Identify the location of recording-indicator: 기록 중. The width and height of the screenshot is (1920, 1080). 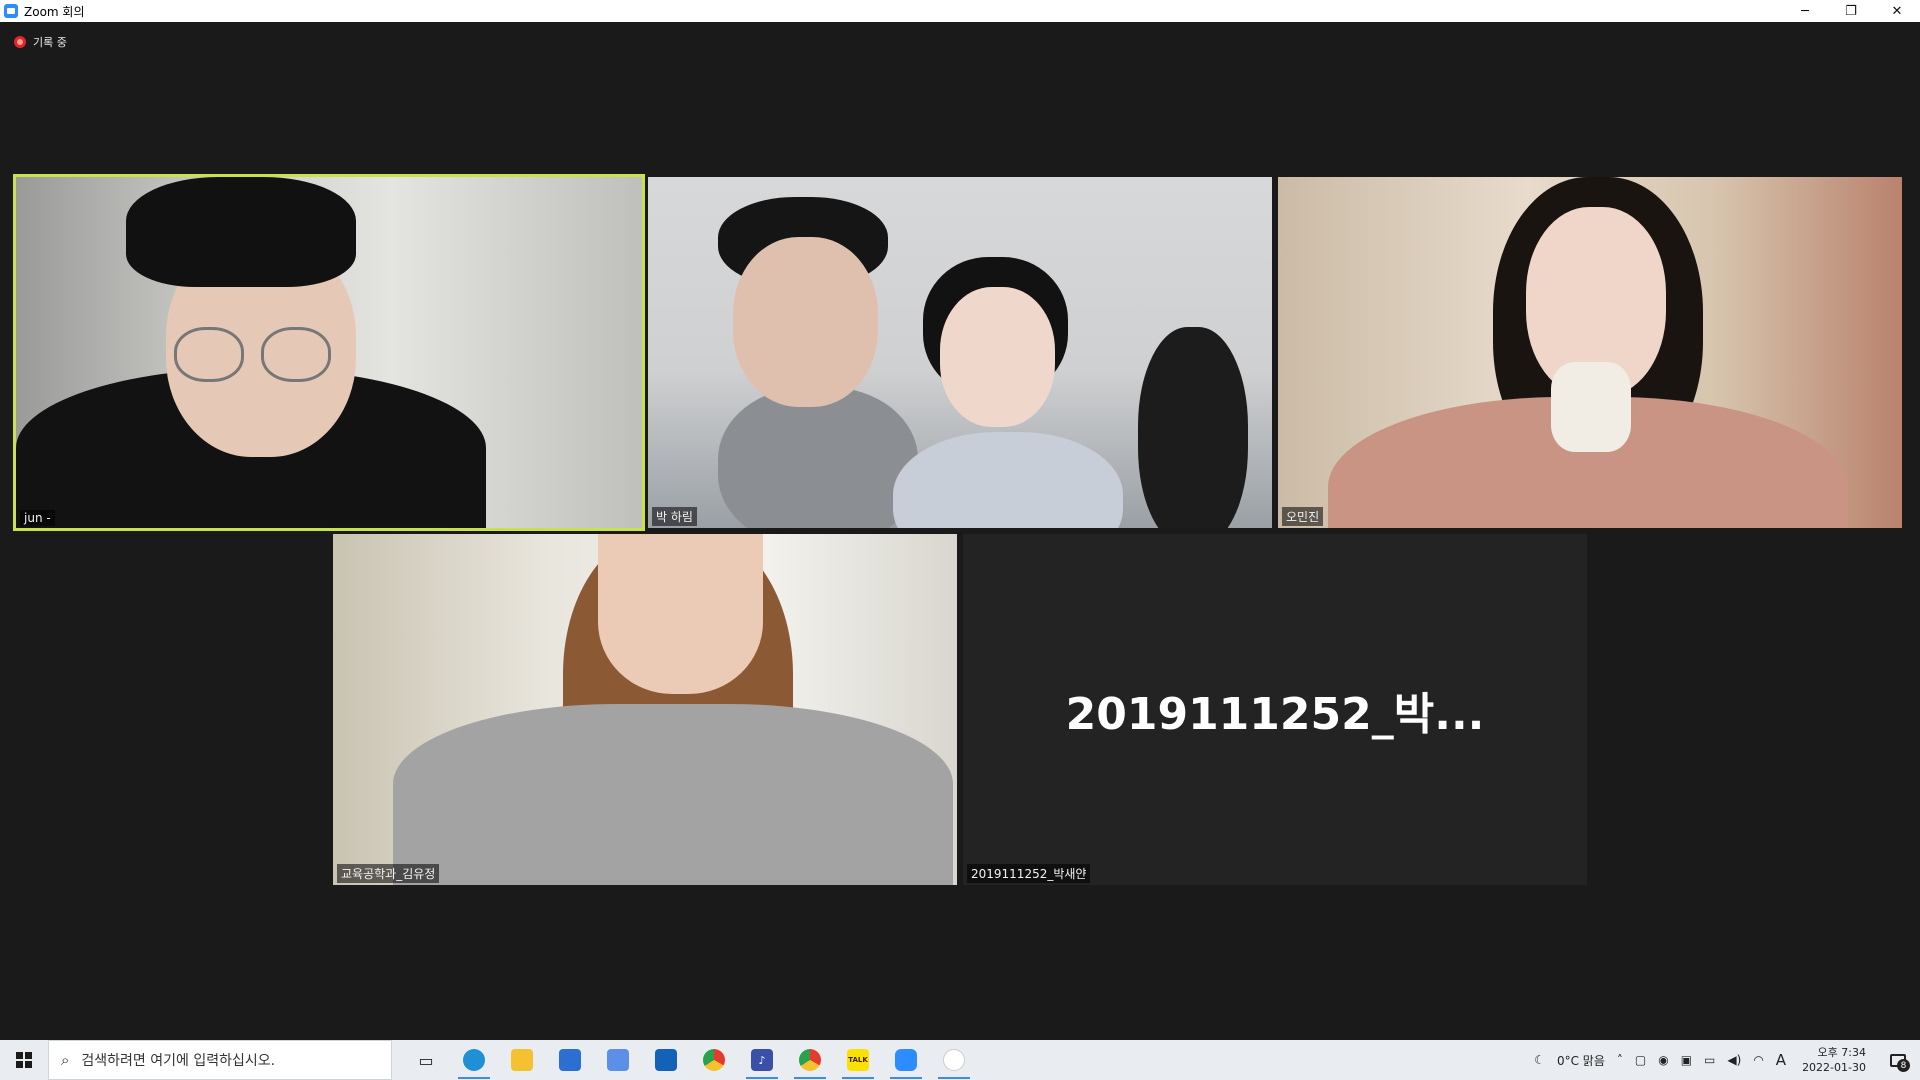
(40, 42).